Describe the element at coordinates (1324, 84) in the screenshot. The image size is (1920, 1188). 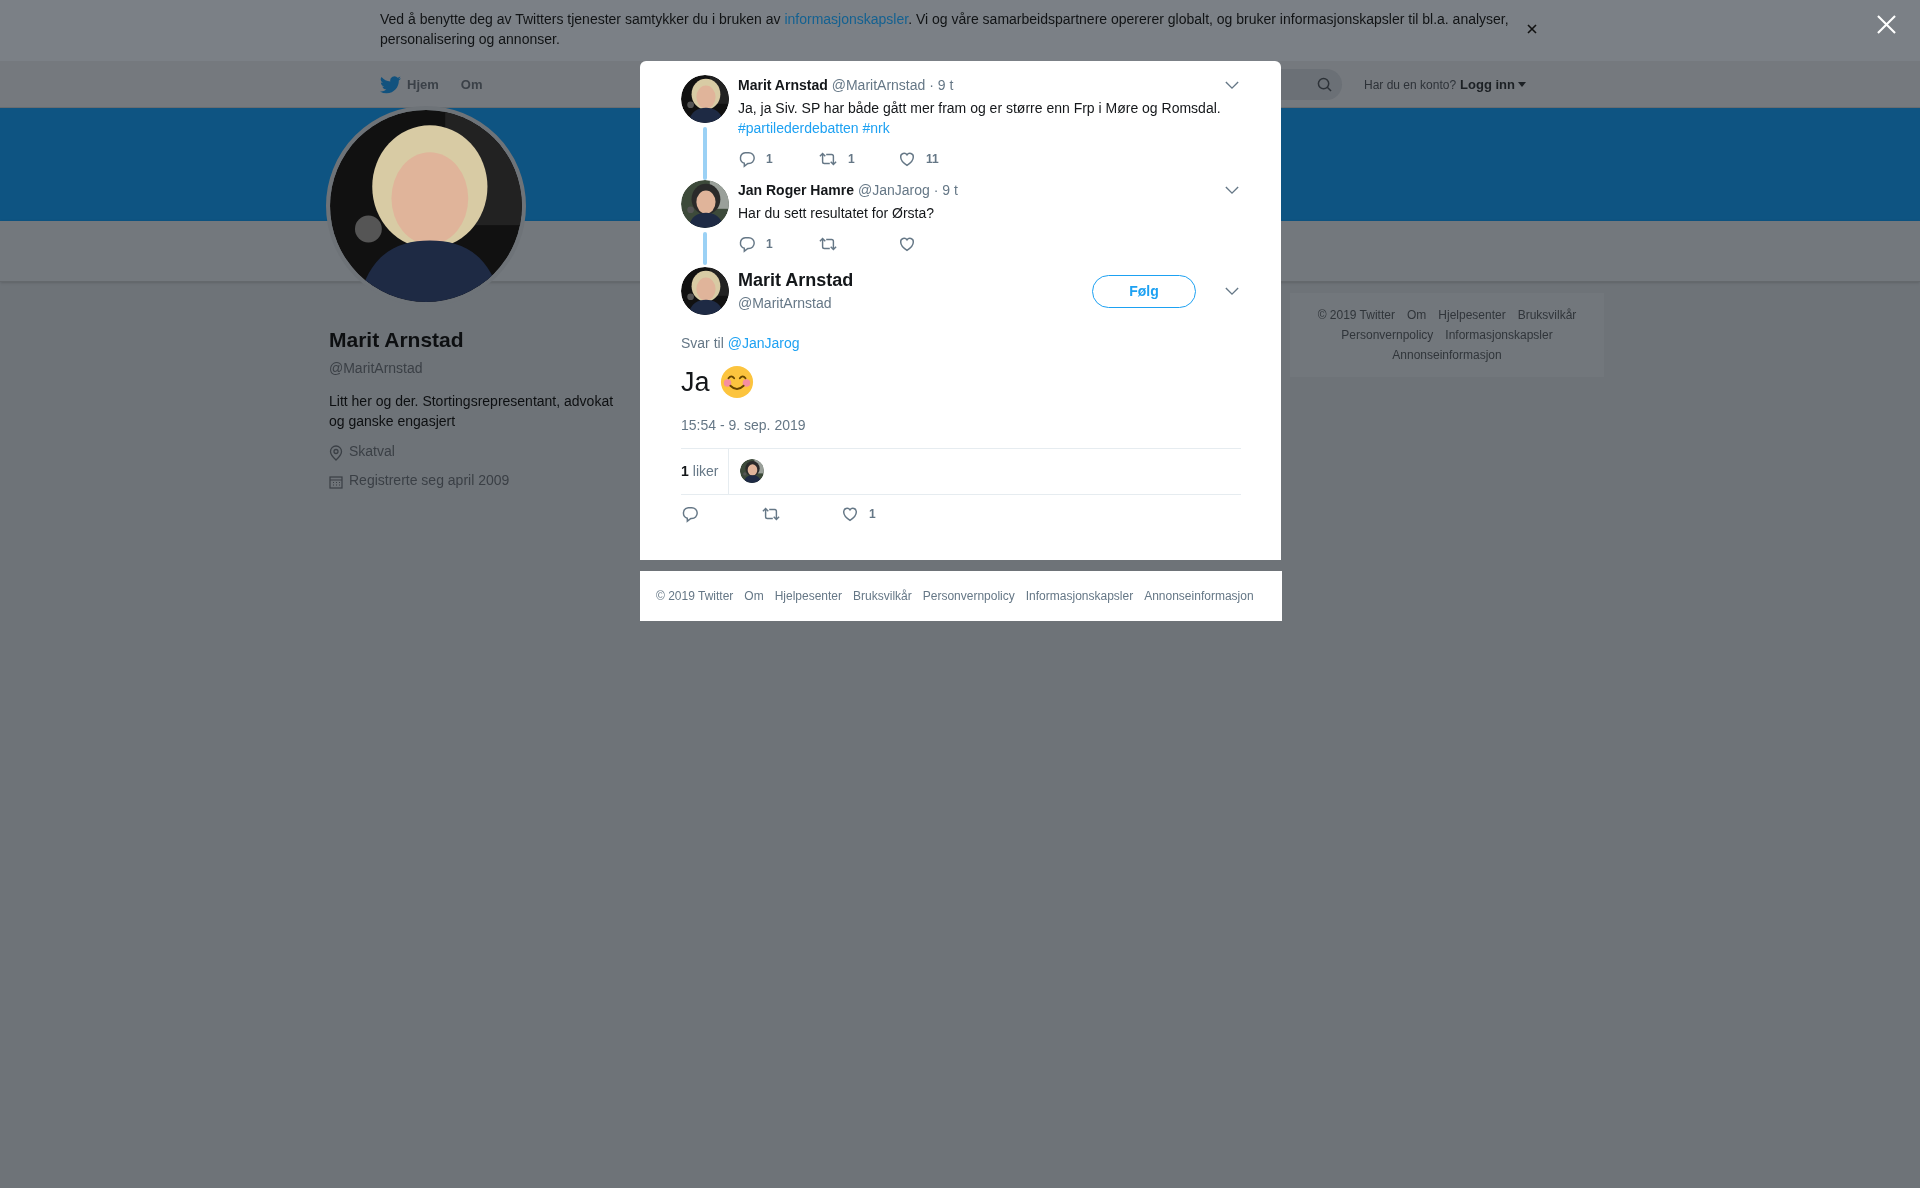
I see `search-icon` at that location.